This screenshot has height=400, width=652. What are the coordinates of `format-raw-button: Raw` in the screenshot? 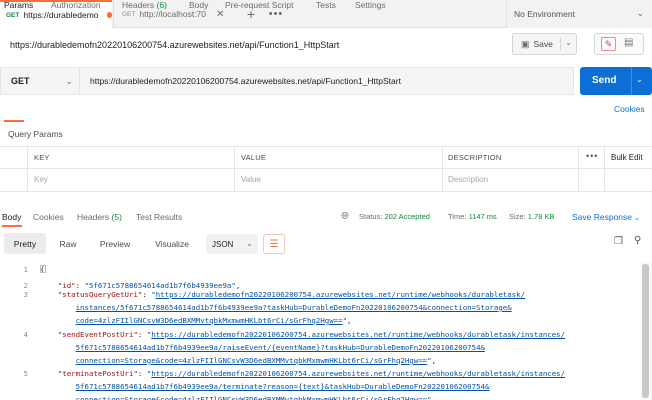 It's located at (68, 243).